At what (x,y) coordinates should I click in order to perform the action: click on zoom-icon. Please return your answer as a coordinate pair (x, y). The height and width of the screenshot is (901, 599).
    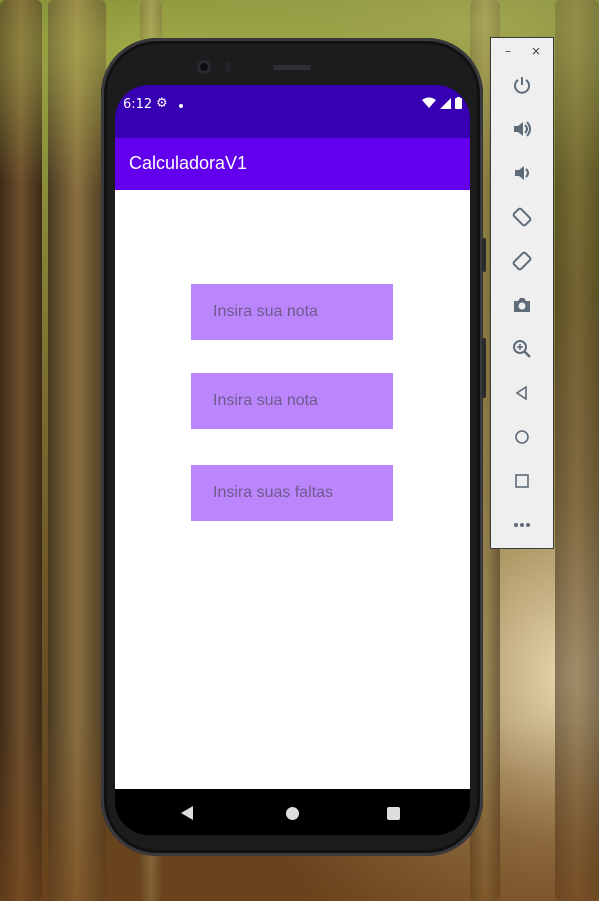
    Looking at the image, I should click on (522, 349).